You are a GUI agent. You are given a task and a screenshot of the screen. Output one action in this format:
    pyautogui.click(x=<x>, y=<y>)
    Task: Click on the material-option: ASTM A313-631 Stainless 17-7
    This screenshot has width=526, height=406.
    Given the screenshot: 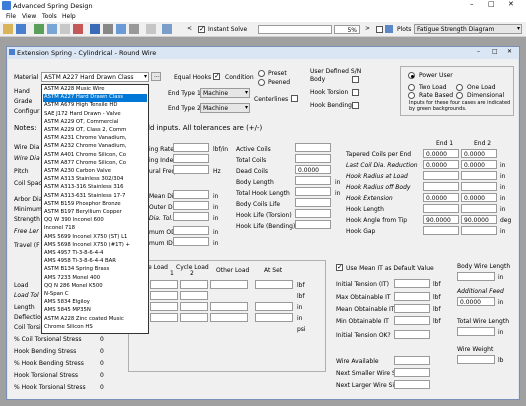 What is the action you would take?
    pyautogui.click(x=95, y=197)
    